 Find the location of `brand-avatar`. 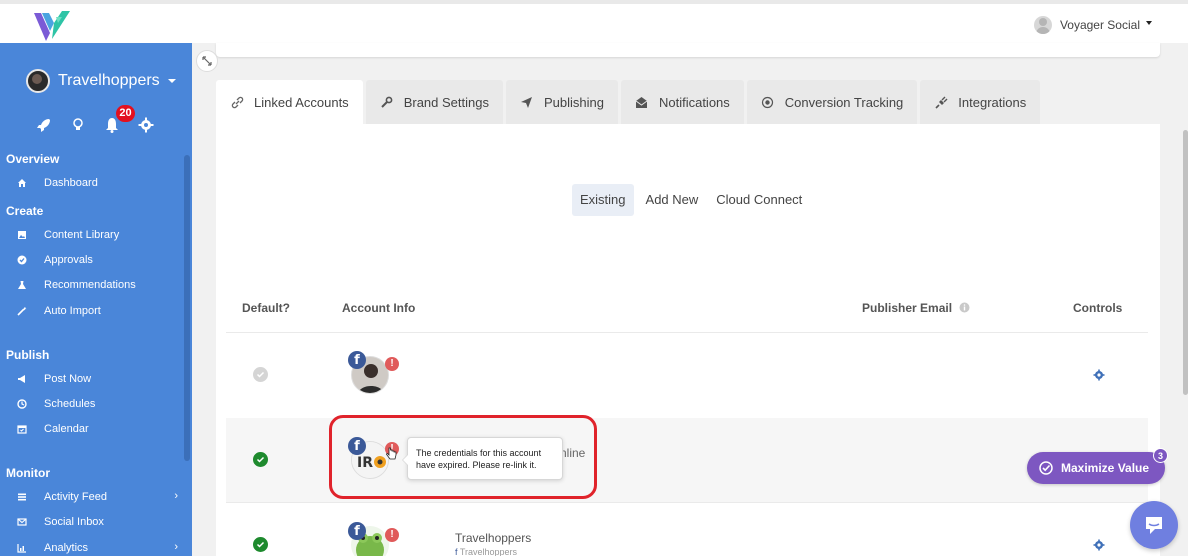

brand-avatar is located at coordinates (38, 81).